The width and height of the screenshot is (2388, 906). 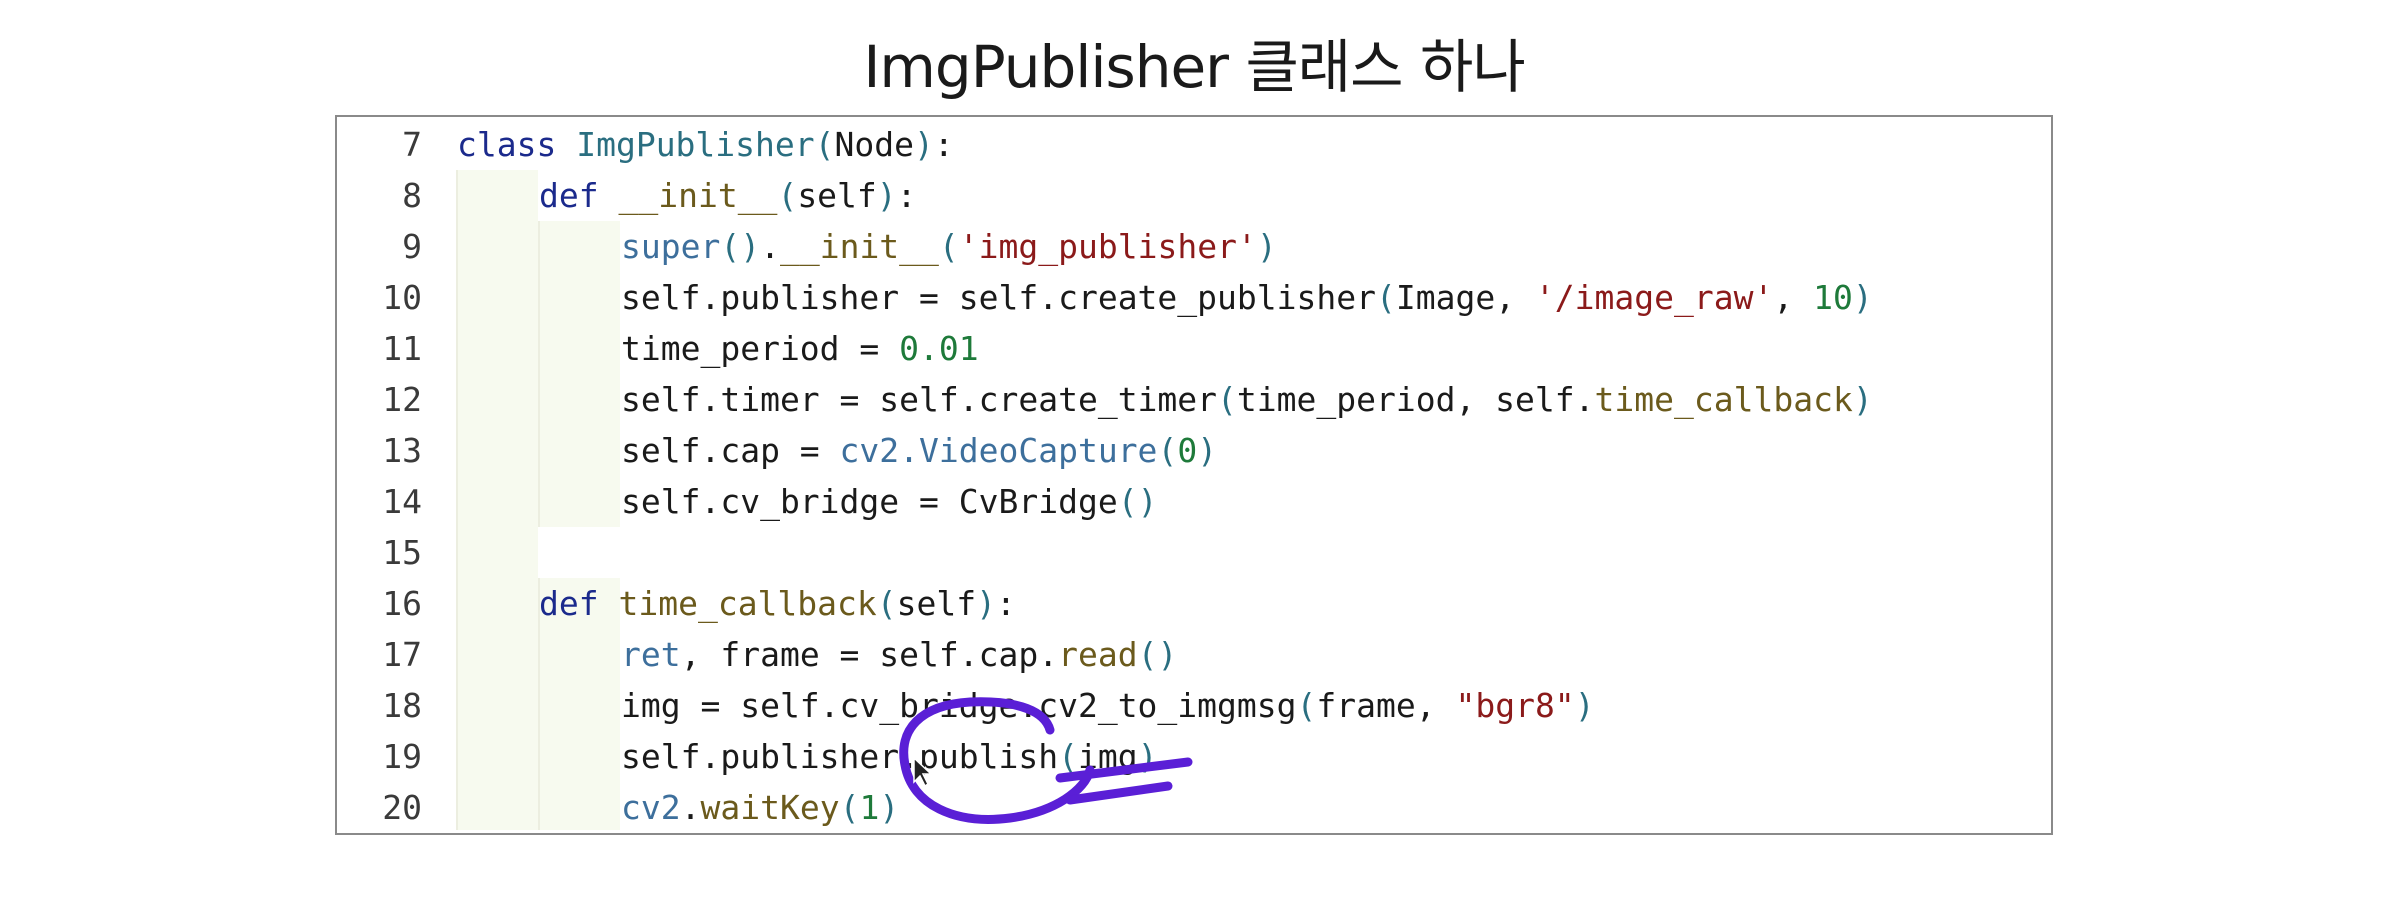 I want to click on code-token: 10, so click(x=1833, y=297).